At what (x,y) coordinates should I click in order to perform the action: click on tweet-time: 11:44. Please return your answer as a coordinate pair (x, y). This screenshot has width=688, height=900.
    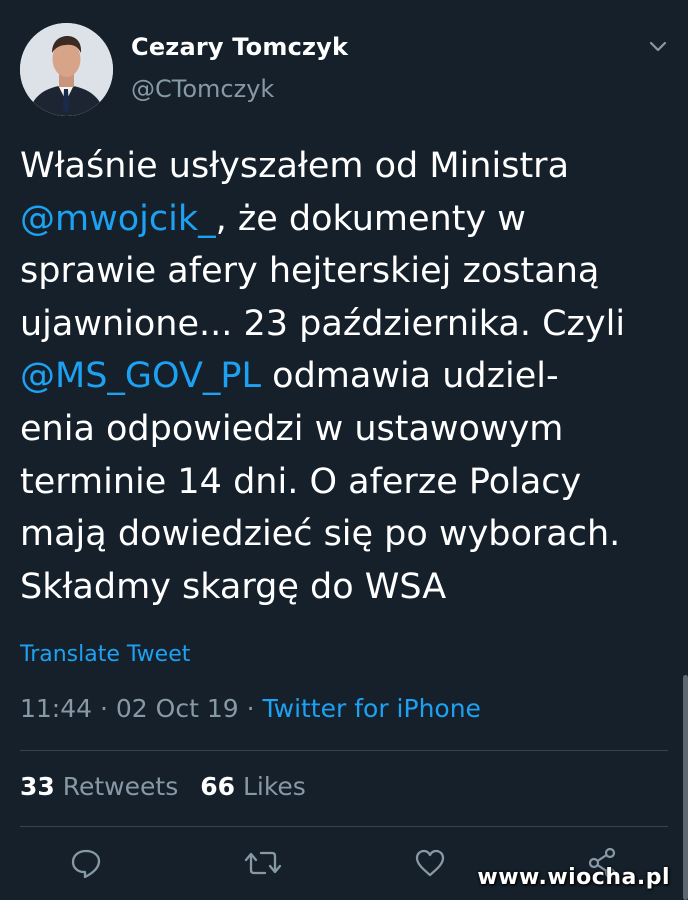
    Looking at the image, I should click on (56, 708).